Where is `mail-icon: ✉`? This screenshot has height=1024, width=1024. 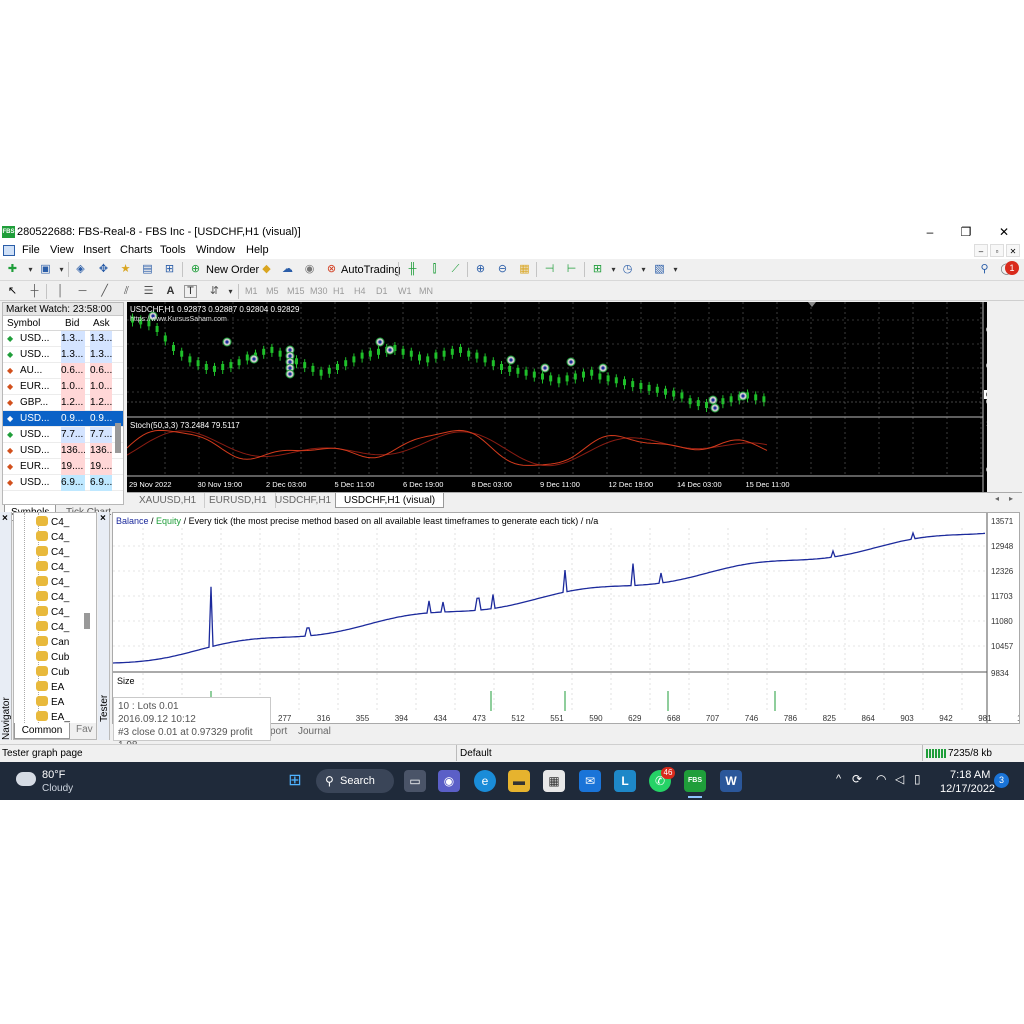
mail-icon: ✉ is located at coordinates (590, 781).